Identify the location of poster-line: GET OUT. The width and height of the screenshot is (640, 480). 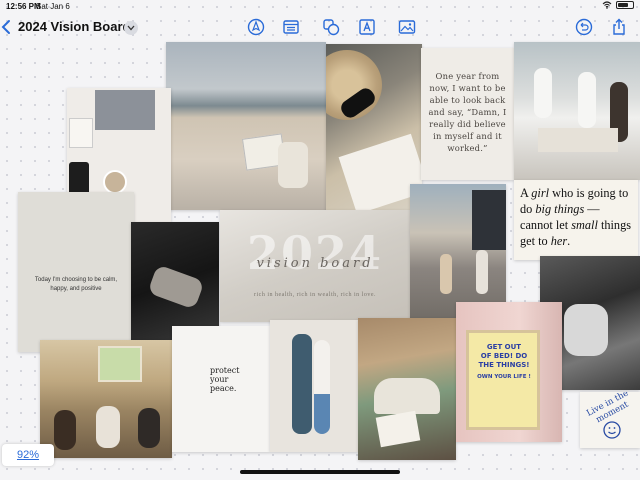
(504, 347).